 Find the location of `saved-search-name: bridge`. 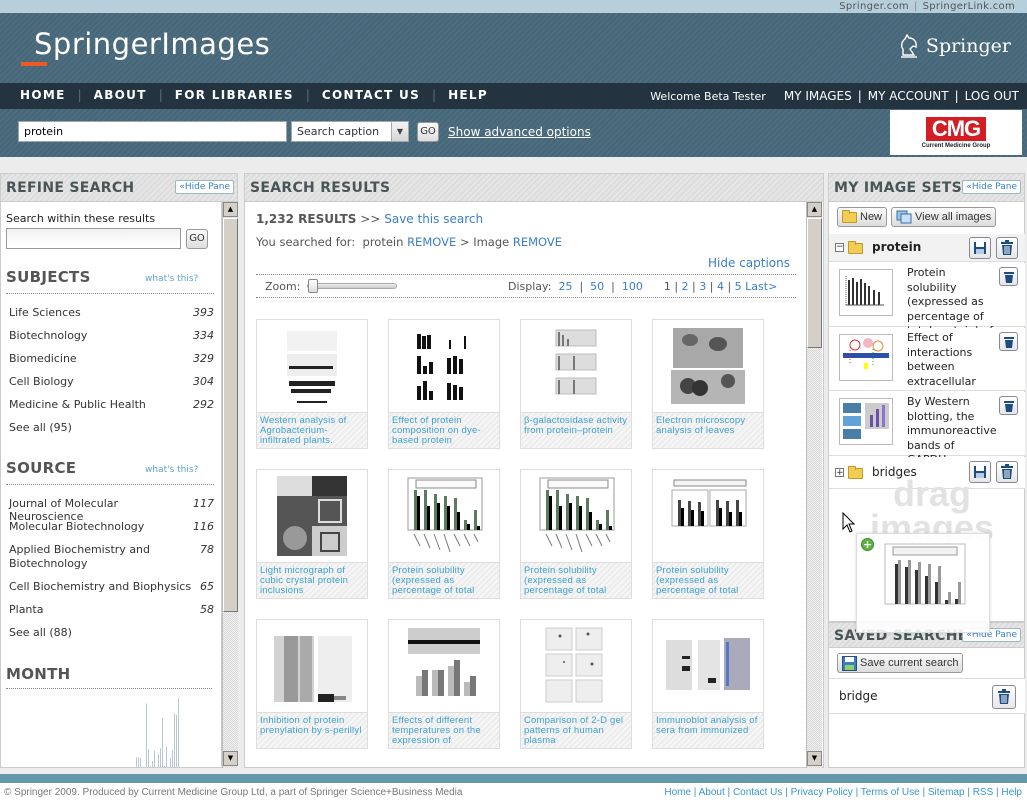

saved-search-name: bridge is located at coordinates (858, 696).